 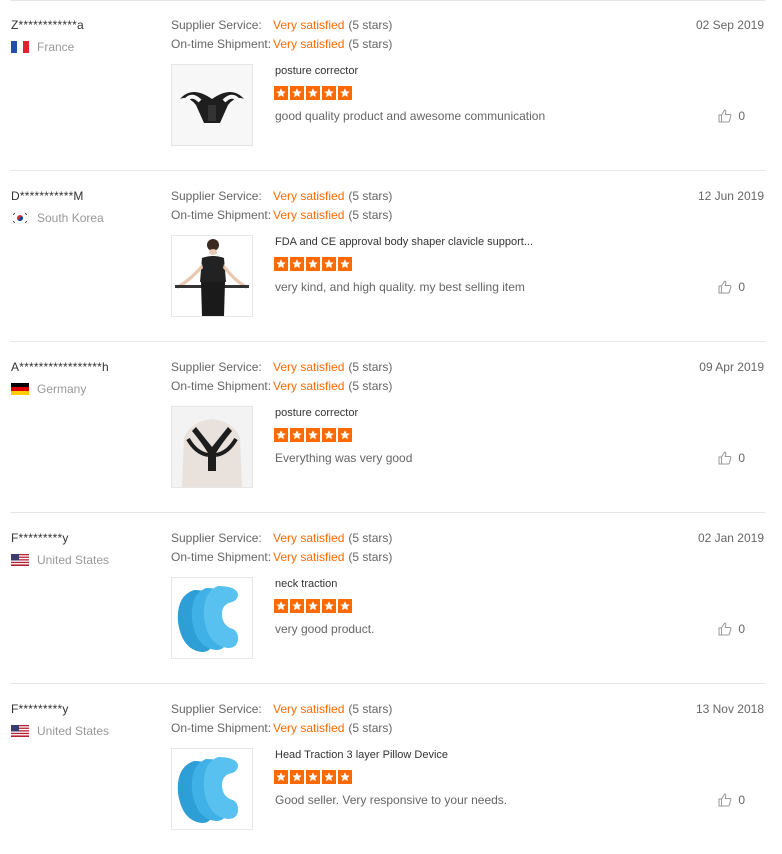 I want to click on review-comment: very good product., so click(x=325, y=629).